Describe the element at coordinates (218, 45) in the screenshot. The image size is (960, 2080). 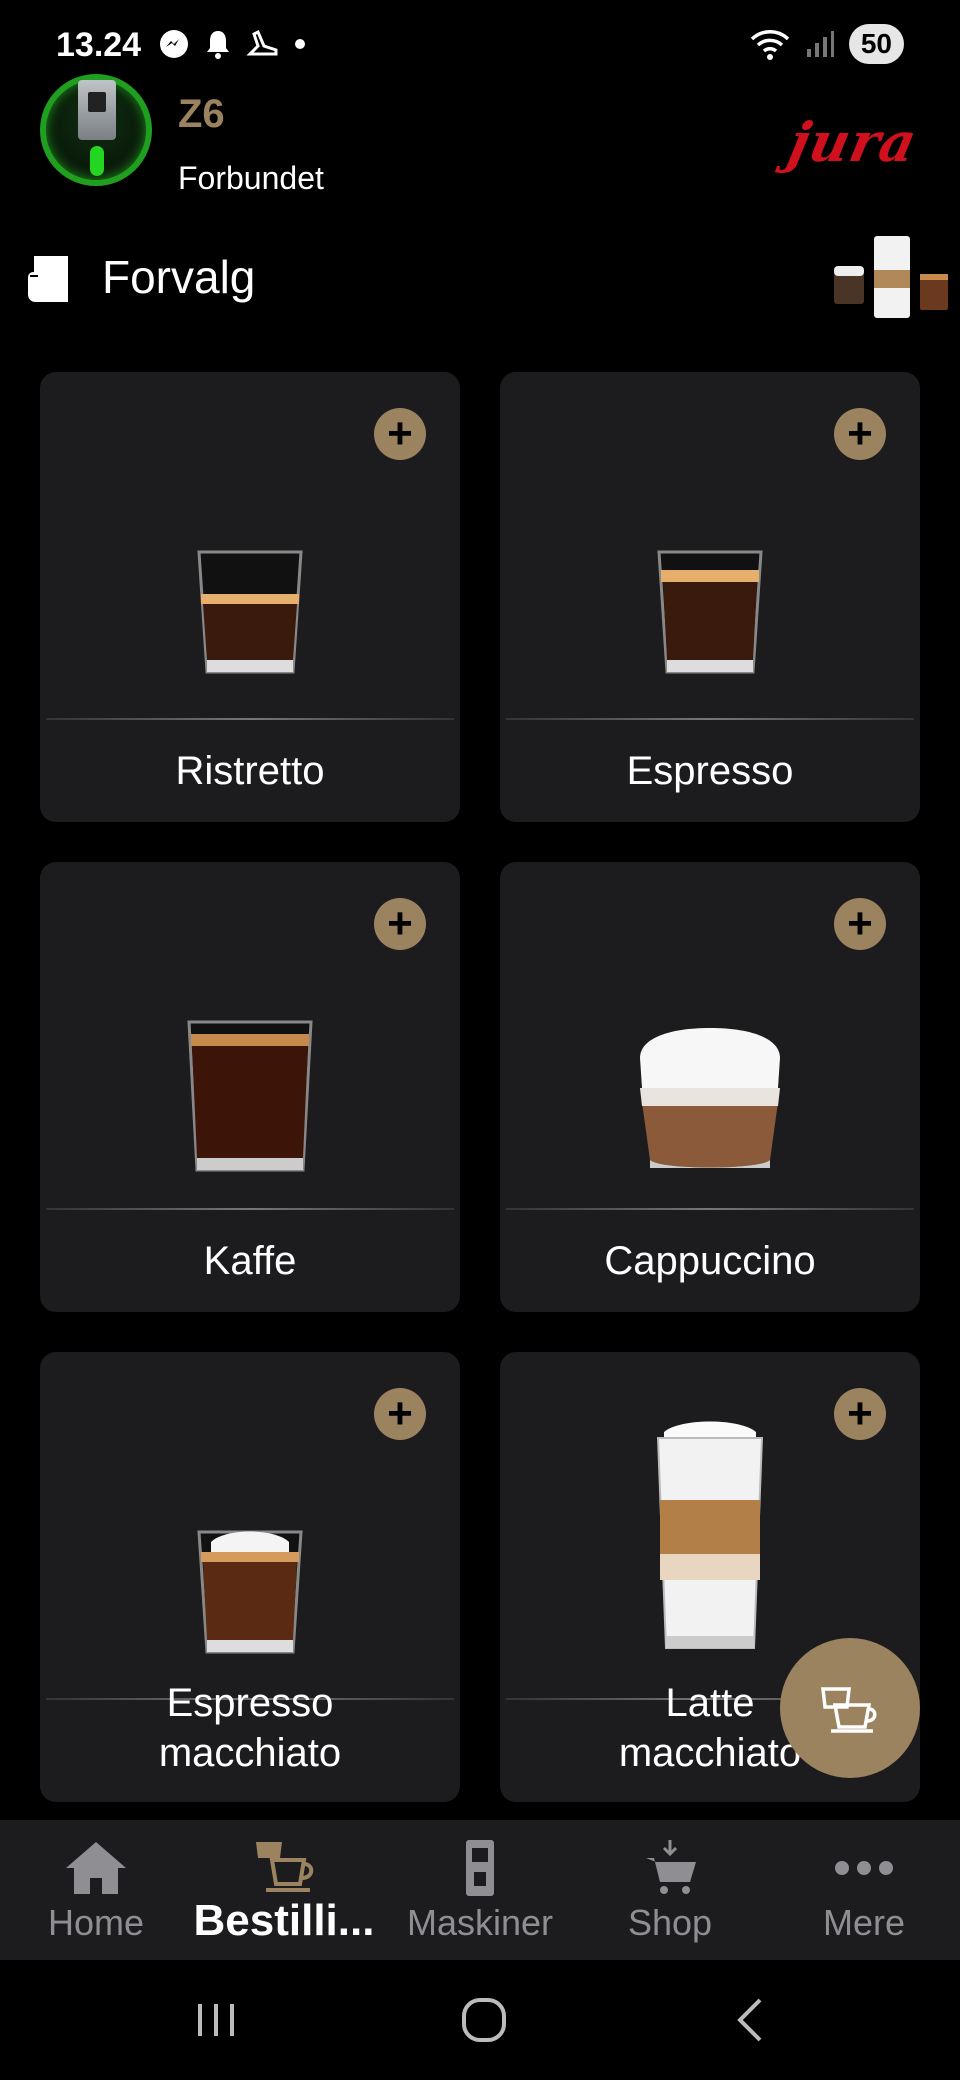
I see `bell-icon` at that location.